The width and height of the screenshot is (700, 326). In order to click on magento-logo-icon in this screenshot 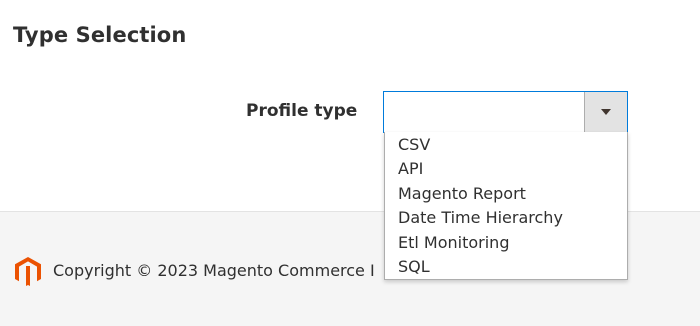, I will do `click(28, 271)`.